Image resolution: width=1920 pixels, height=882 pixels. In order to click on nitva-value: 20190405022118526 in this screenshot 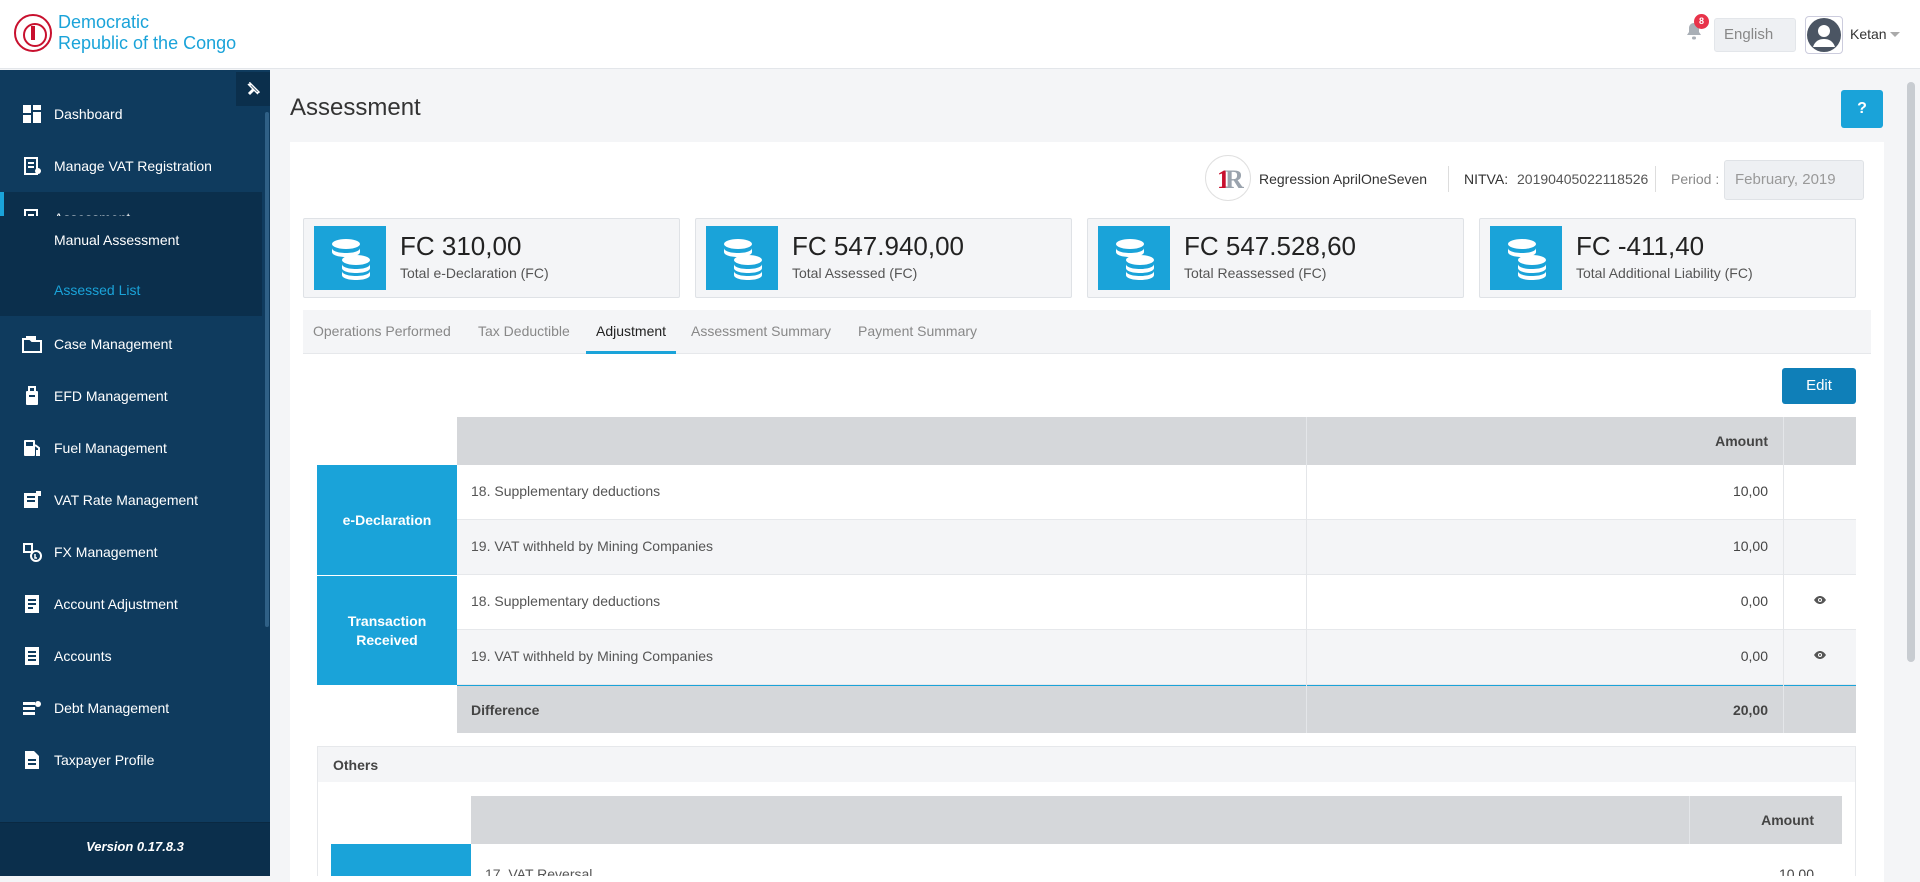, I will do `click(1583, 179)`.